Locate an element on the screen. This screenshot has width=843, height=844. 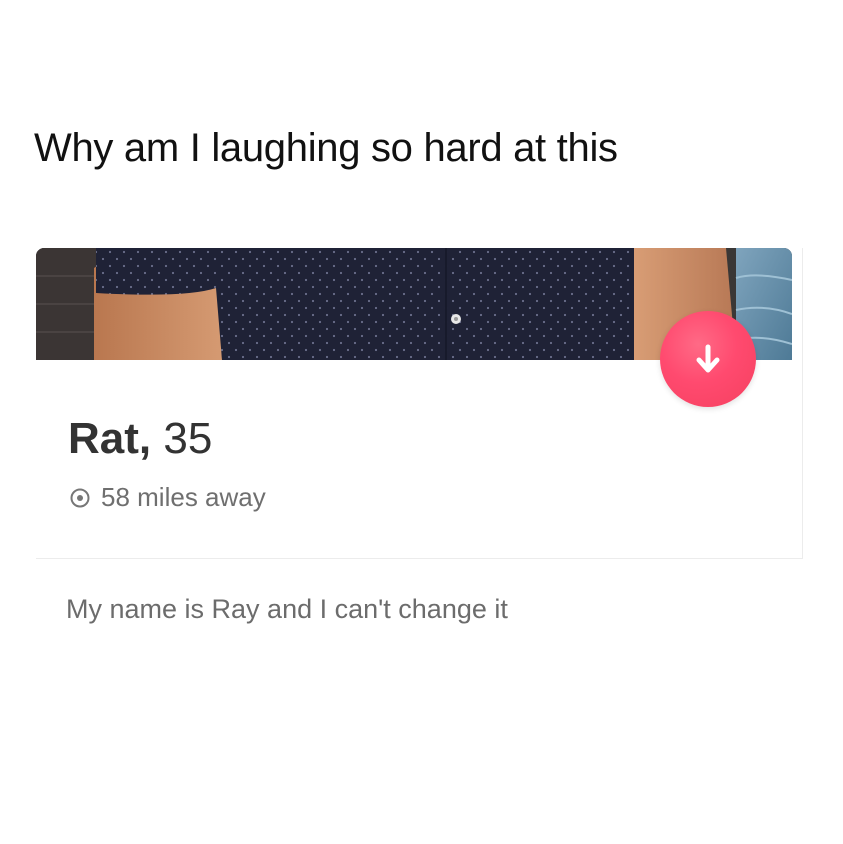
distance-row: 58 miles away is located at coordinates (167, 497).